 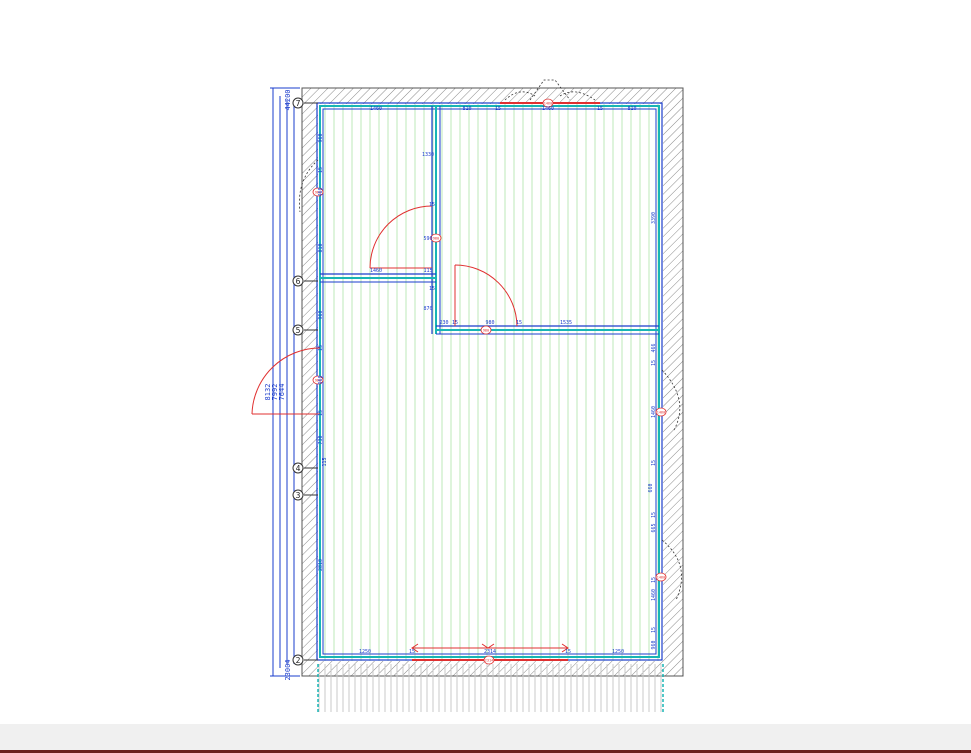 What do you see at coordinates (489, 661) in the screenshot?
I see `opening-tag-label: 2314` at bounding box center [489, 661].